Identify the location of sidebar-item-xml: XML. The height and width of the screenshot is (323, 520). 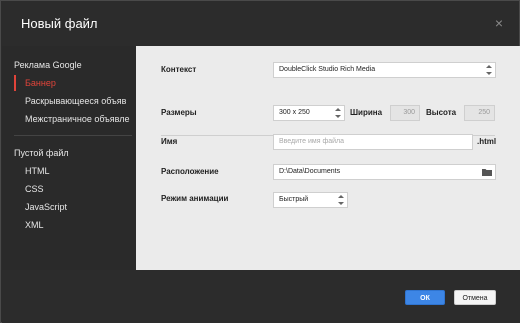
(74, 225).